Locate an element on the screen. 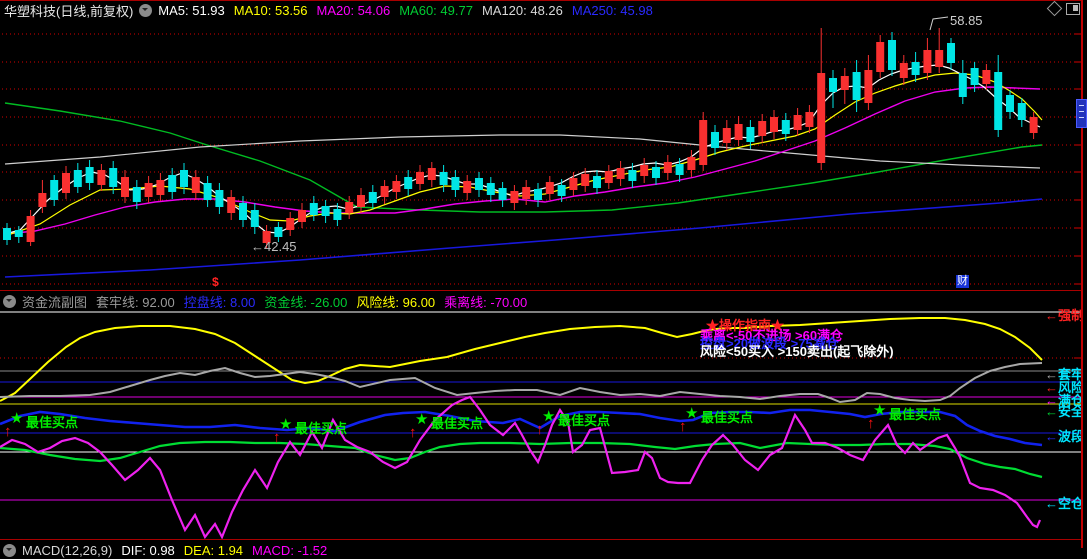 Image resolution: width=1087 pixels, height=559 pixels. macd-value: MACD: -1.52 is located at coordinates (290, 550).